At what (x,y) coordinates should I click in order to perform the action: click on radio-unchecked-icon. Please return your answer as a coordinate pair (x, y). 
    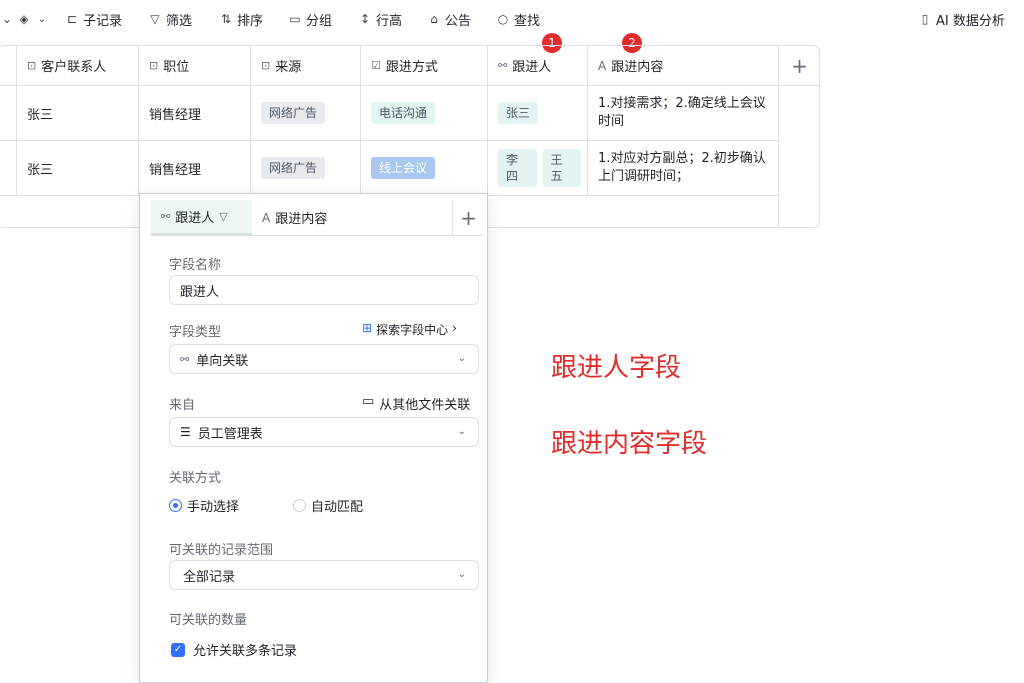
    Looking at the image, I should click on (299, 505).